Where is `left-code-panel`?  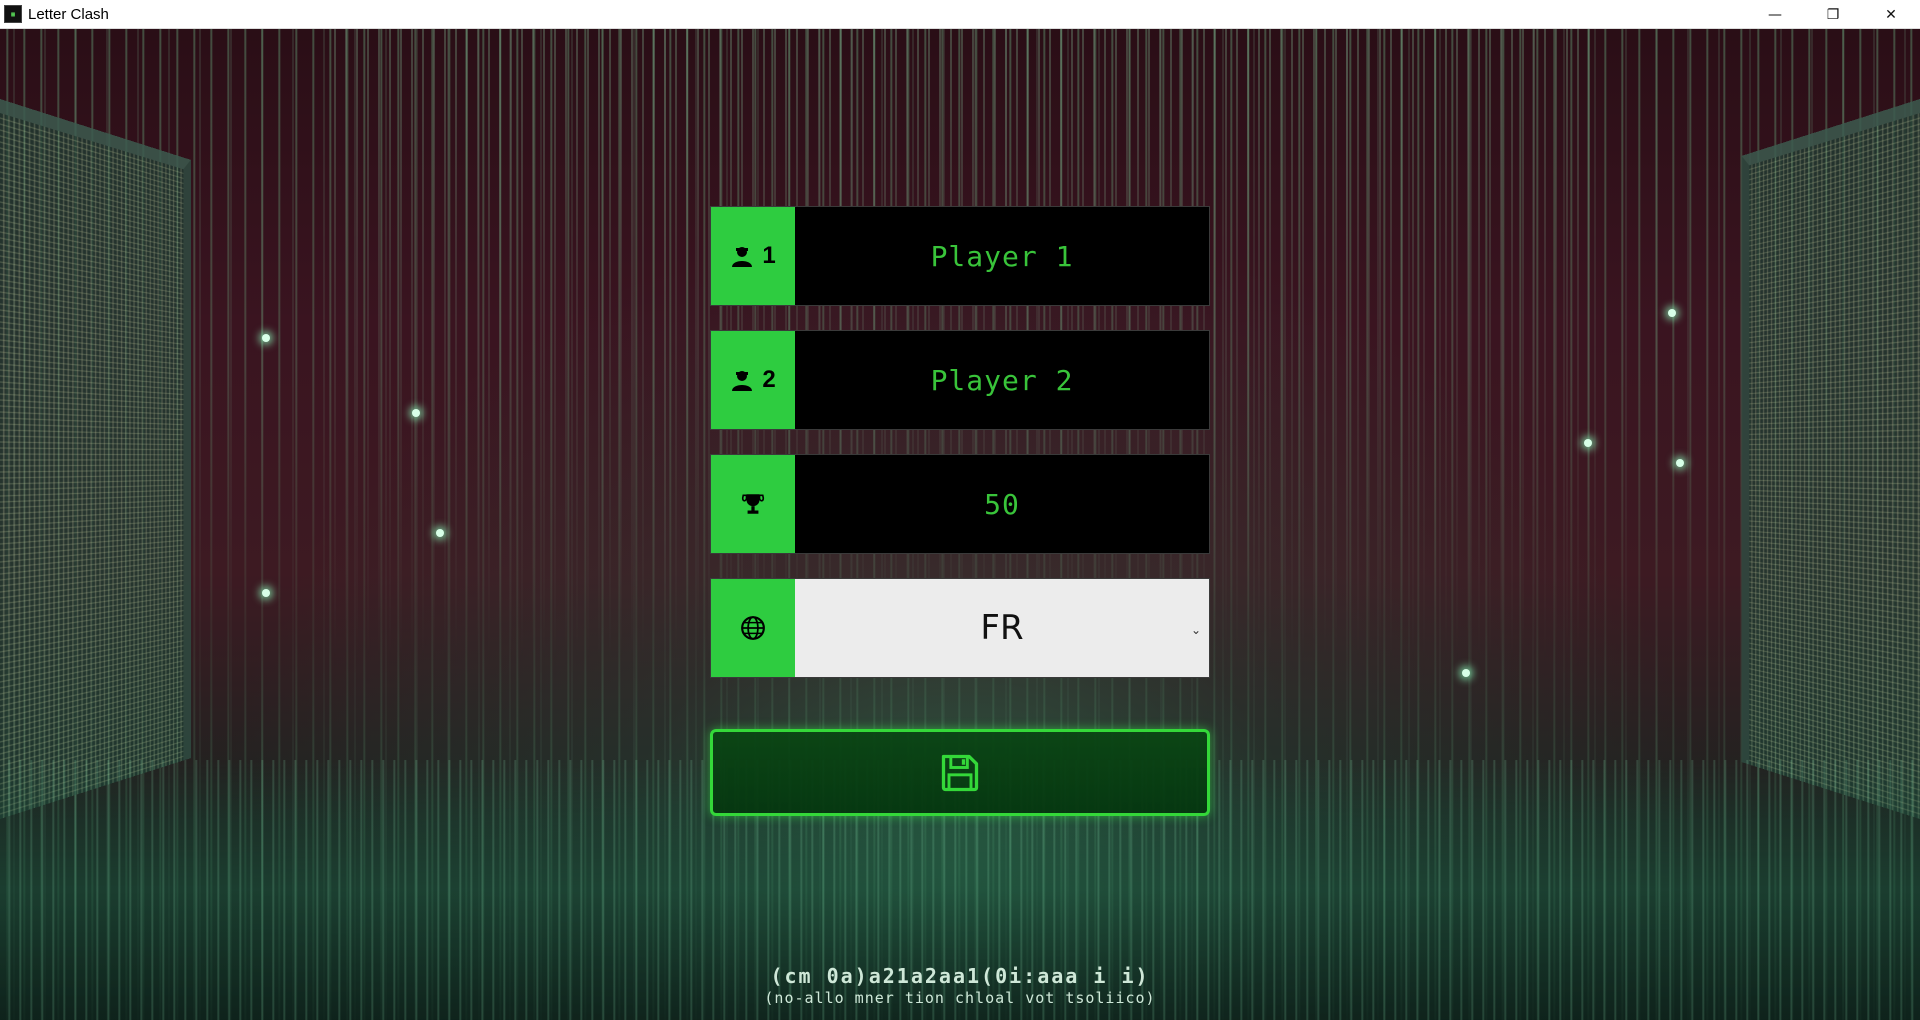 left-code-panel is located at coordinates (95, 459).